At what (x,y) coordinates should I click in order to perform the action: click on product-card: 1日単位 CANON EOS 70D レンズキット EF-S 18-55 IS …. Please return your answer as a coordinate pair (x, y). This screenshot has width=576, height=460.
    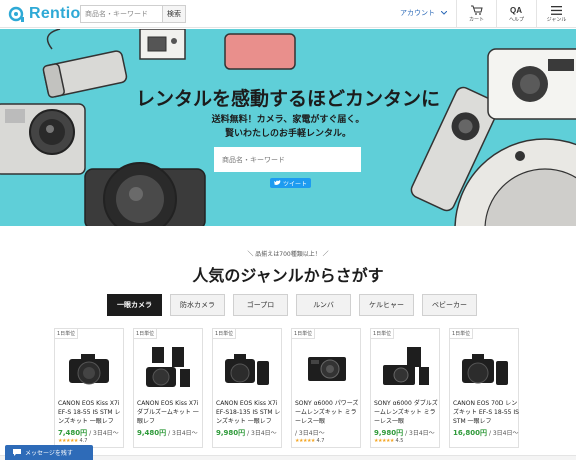
    Looking at the image, I should click on (484, 388).